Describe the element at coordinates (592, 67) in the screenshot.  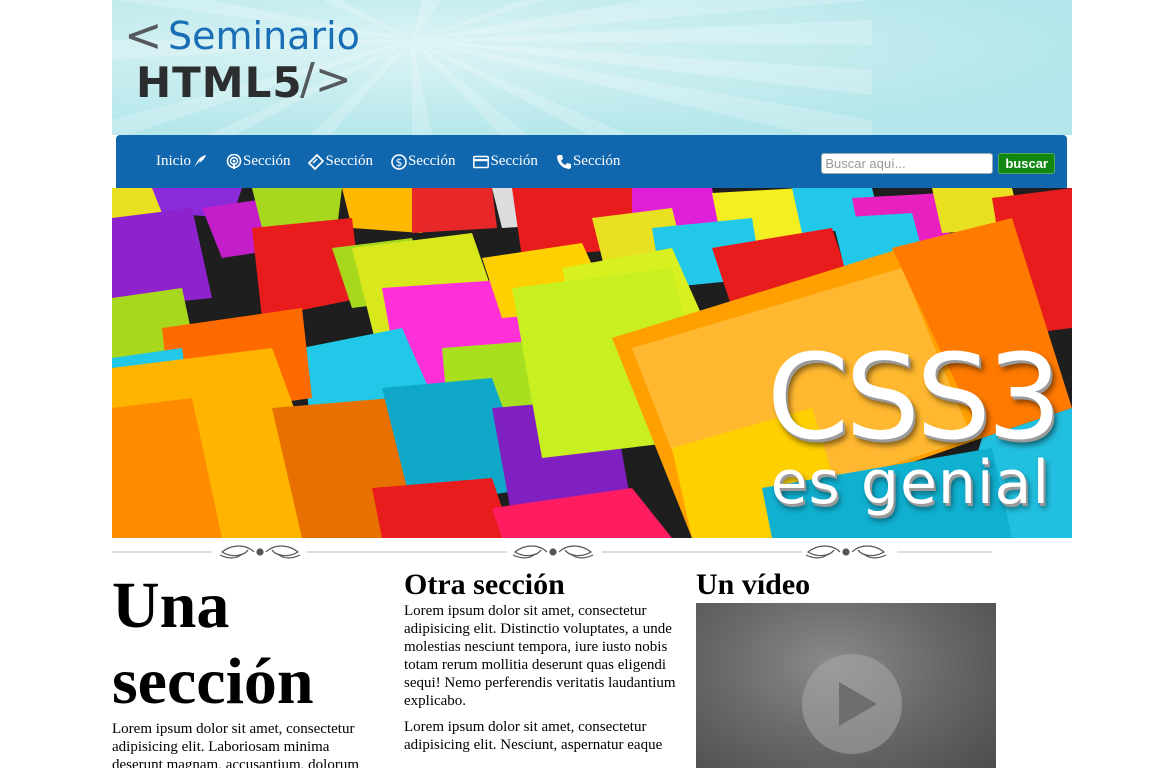
I see `site-header: < Seminario HTML5 />` at that location.